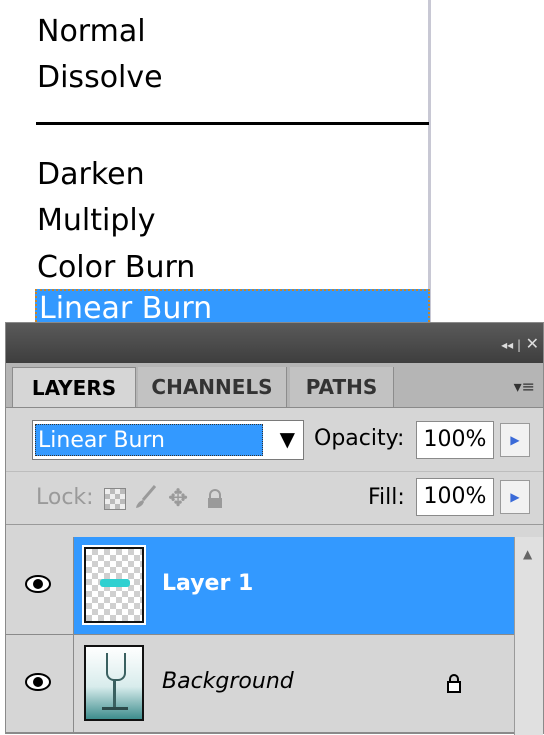  I want to click on blend-option-darken: Darken, so click(91, 175).